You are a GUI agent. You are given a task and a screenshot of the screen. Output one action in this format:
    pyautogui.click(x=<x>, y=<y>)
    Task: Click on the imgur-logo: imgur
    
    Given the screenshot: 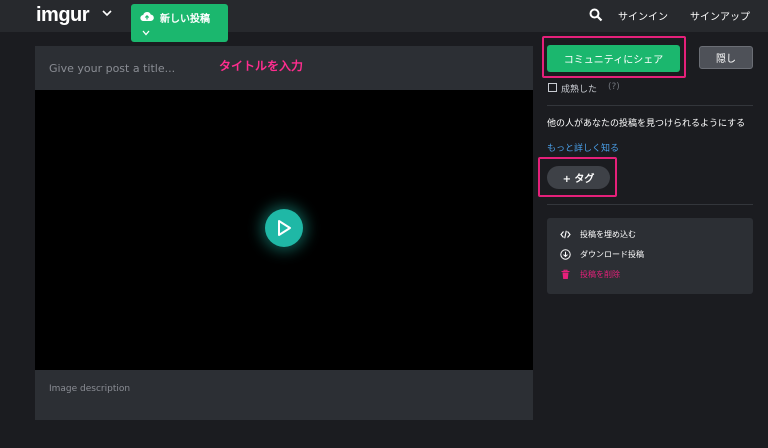 What is the action you would take?
    pyautogui.click(x=63, y=15)
    